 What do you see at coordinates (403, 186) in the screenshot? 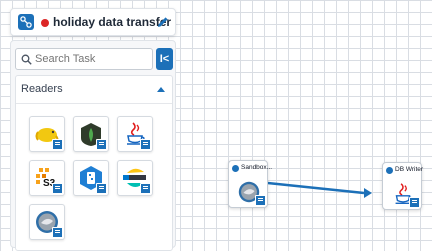
I see `canvas-node-db-writer: DB Writer` at bounding box center [403, 186].